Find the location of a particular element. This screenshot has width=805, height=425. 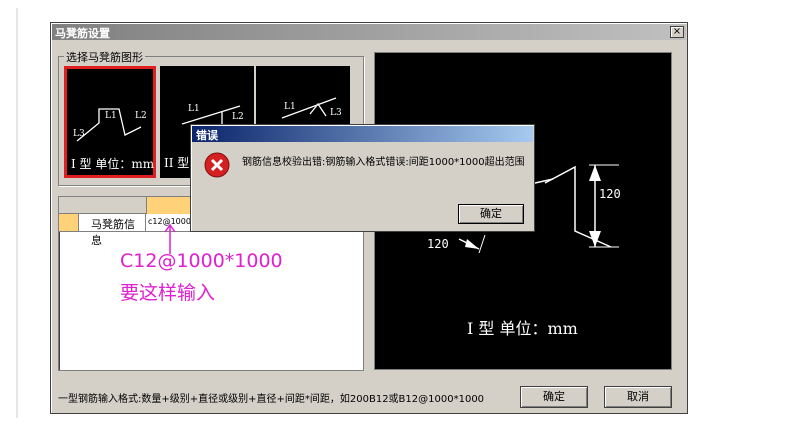

error-icon is located at coordinates (217, 165).